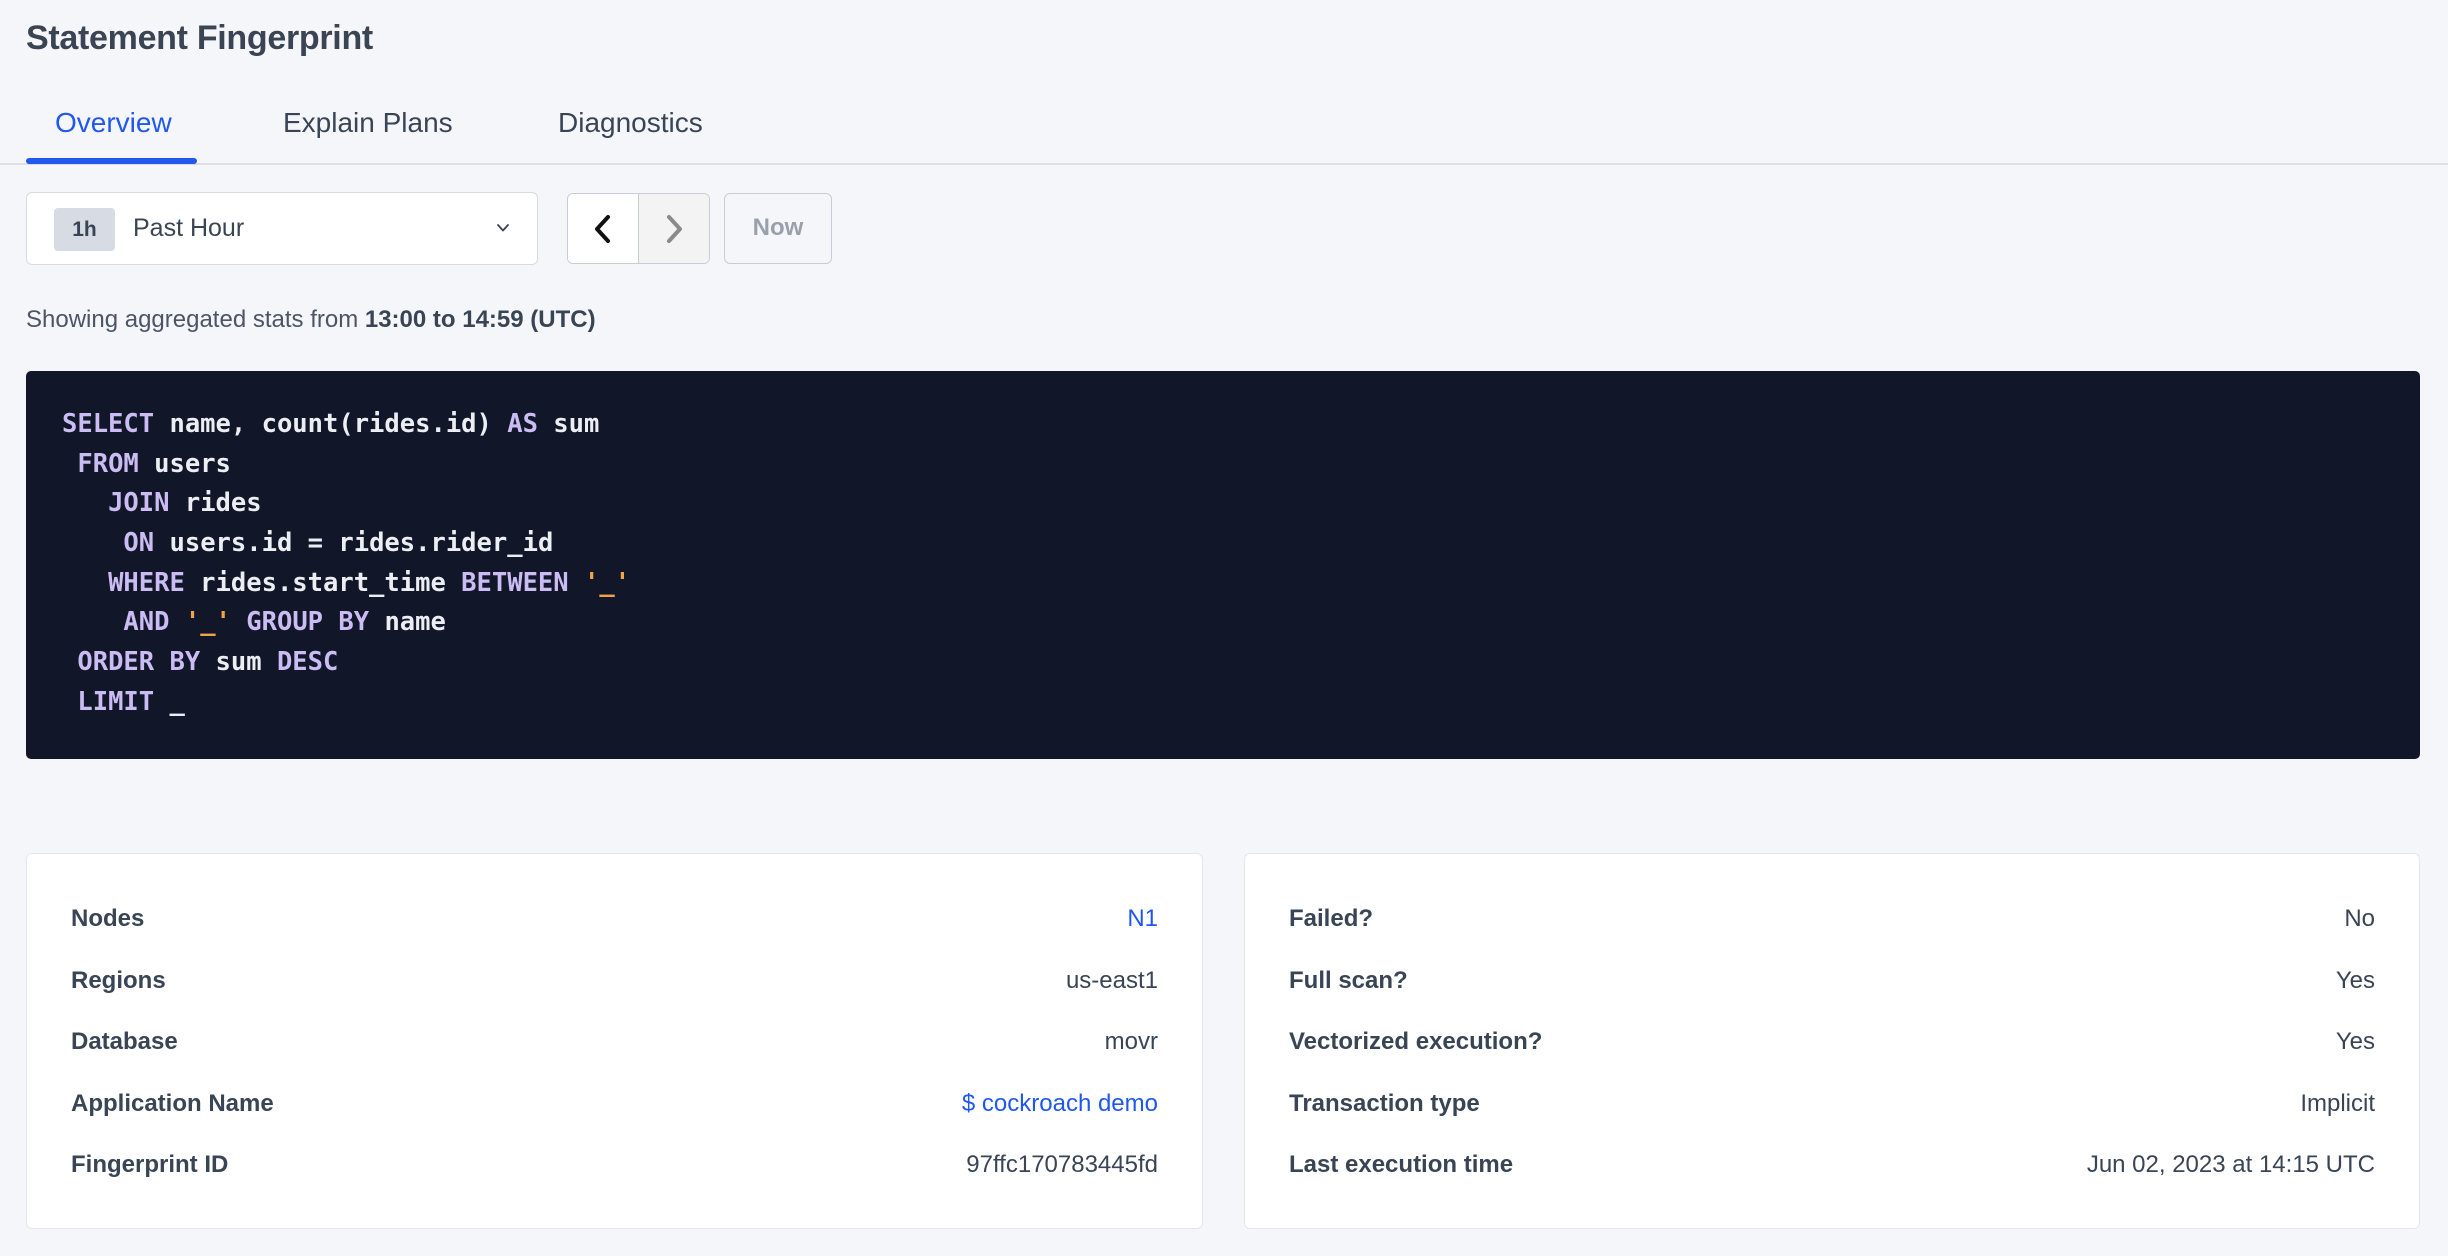 Image resolution: width=2448 pixels, height=1256 pixels. What do you see at coordinates (2230, 1164) in the screenshot?
I see `detail-value: Jun 02, 2023 at 14:15 UTC` at bounding box center [2230, 1164].